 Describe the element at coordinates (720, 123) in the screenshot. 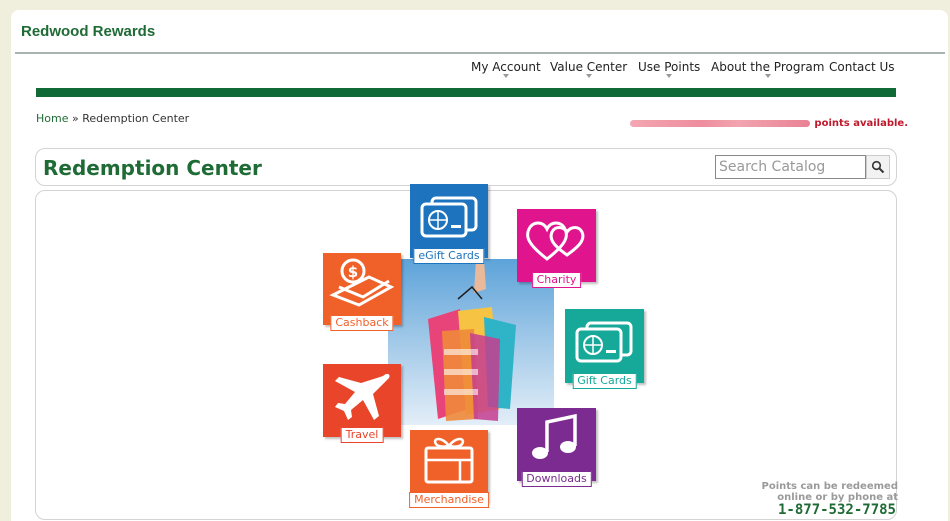

I see `redacted-points-value` at that location.